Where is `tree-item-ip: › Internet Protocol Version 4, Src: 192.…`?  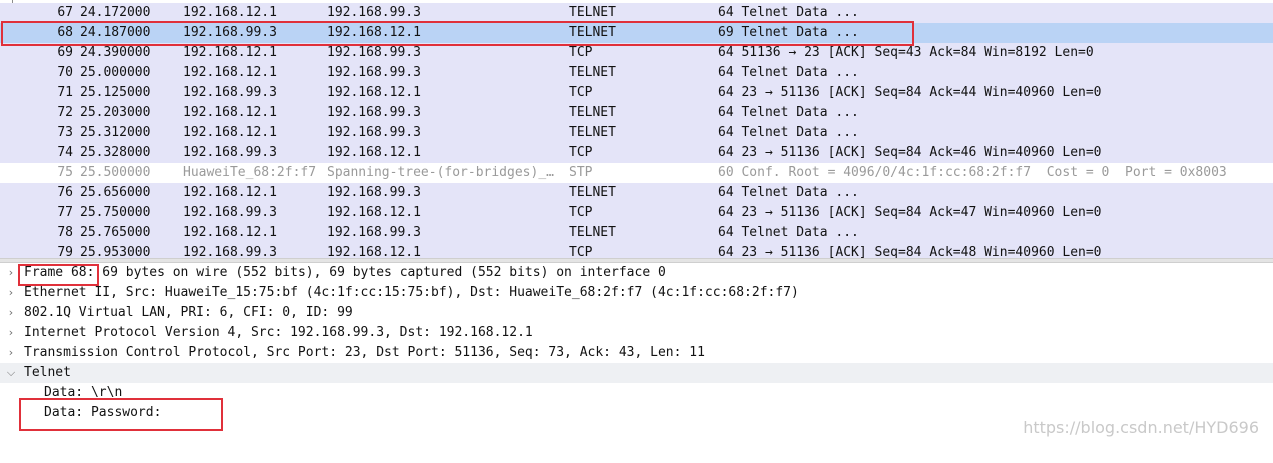
tree-item-ip: › Internet Protocol Version 4, Src: 192.… is located at coordinates (636, 333).